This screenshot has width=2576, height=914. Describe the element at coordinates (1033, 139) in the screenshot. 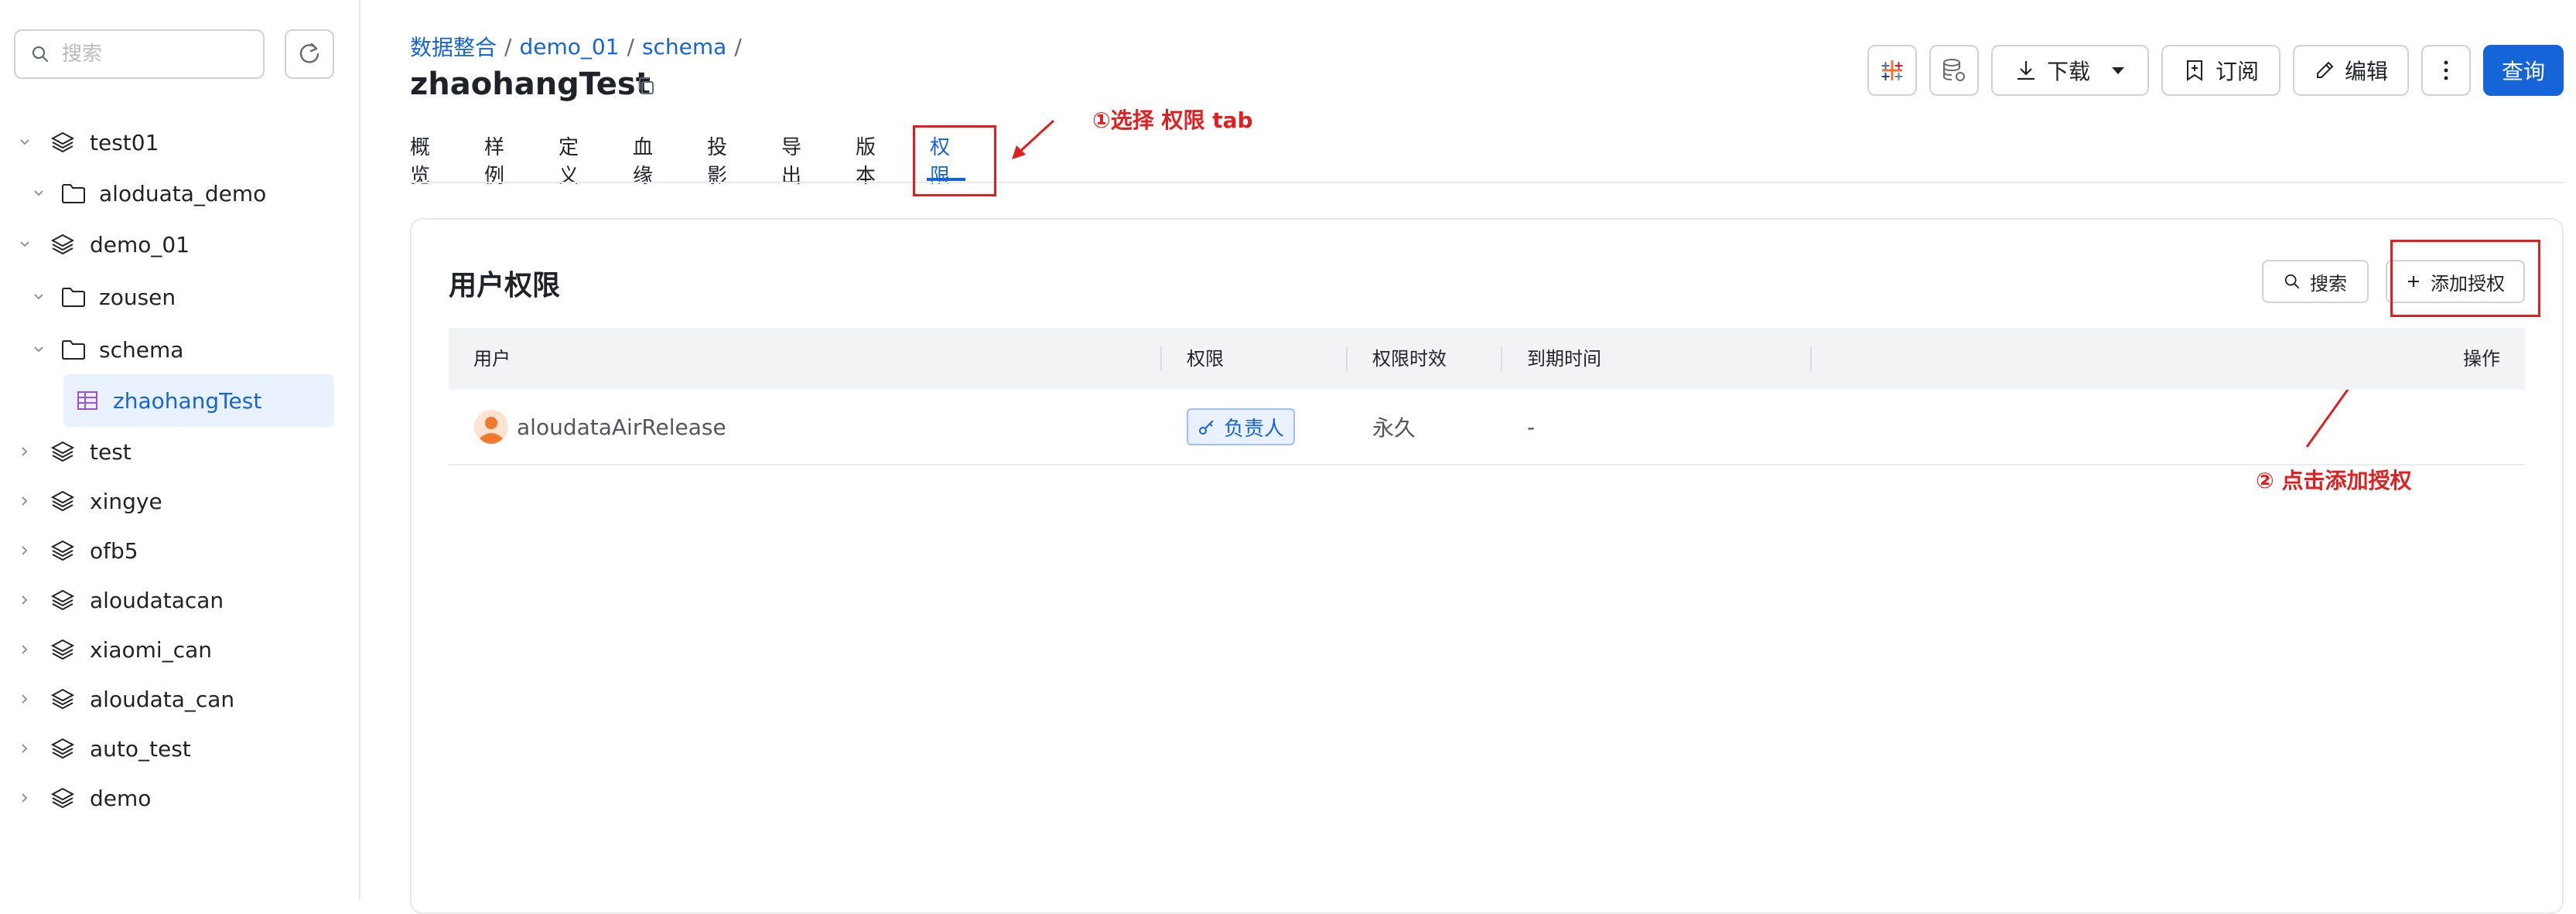

I see `annotation-arrow-icon` at that location.